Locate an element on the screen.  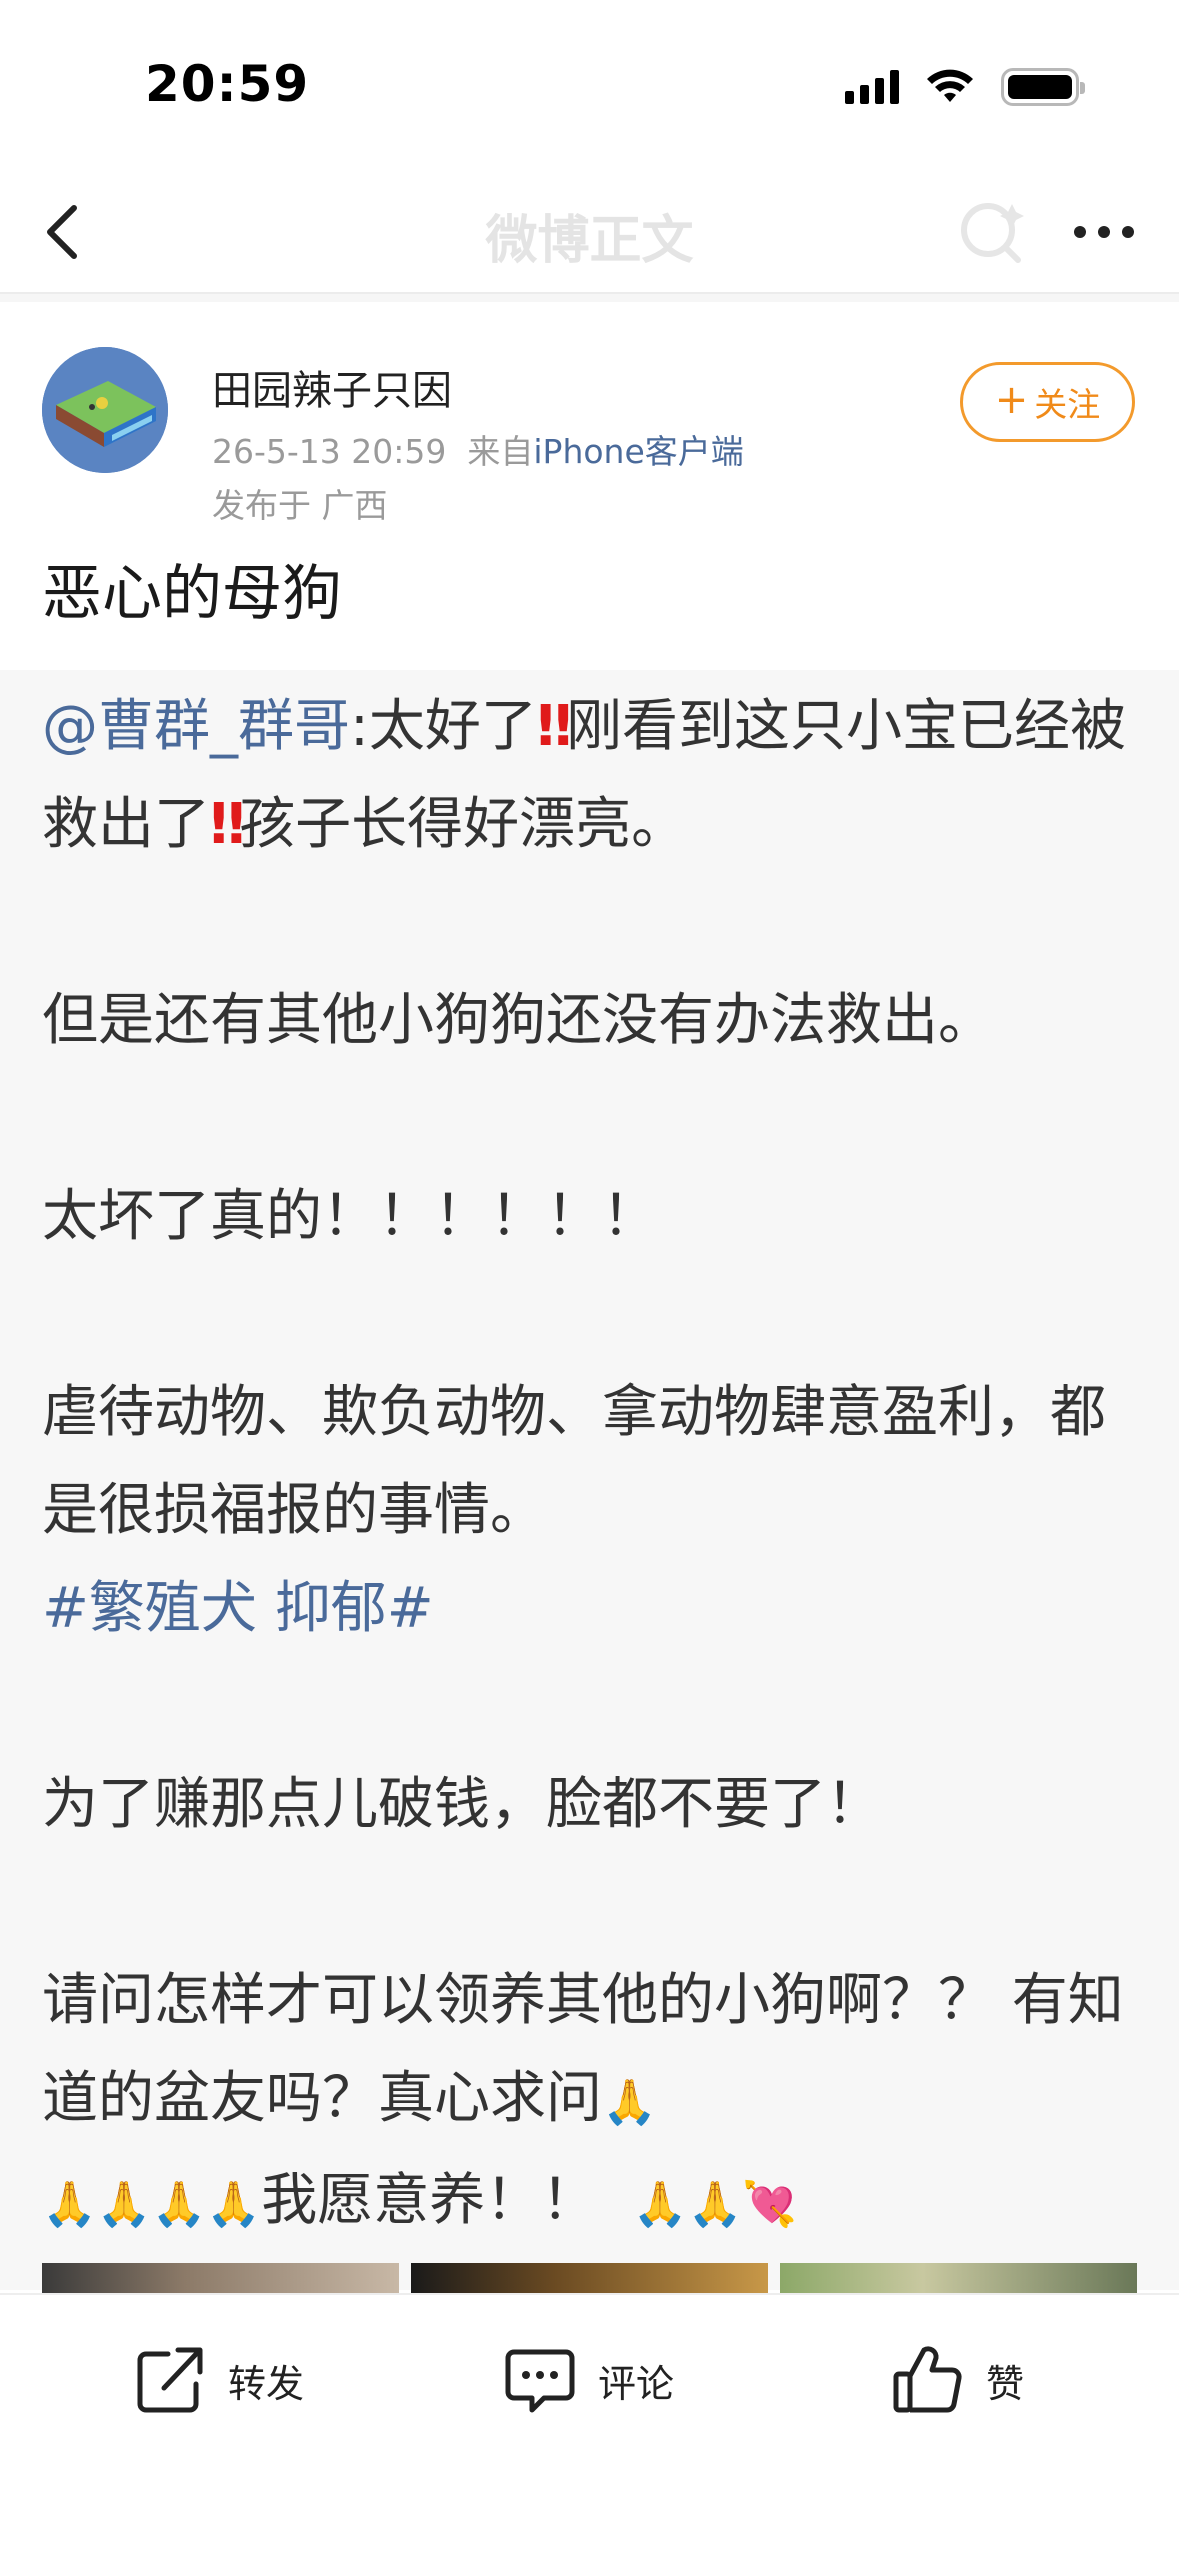
post-source: iPhone客户端 is located at coordinates (638, 451).